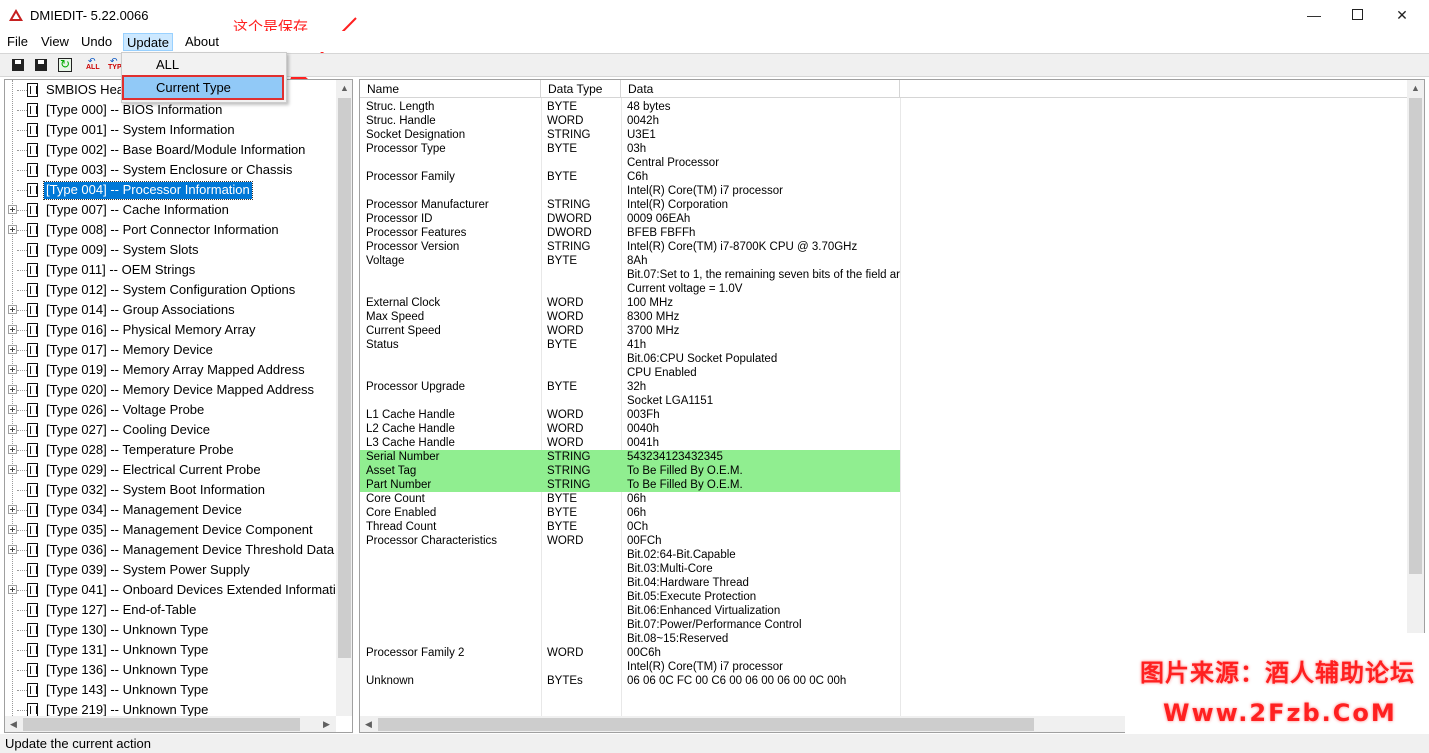  Describe the element at coordinates (172, 690) in the screenshot. I see `tree-item: [Type 143] -- Unknown Type` at that location.